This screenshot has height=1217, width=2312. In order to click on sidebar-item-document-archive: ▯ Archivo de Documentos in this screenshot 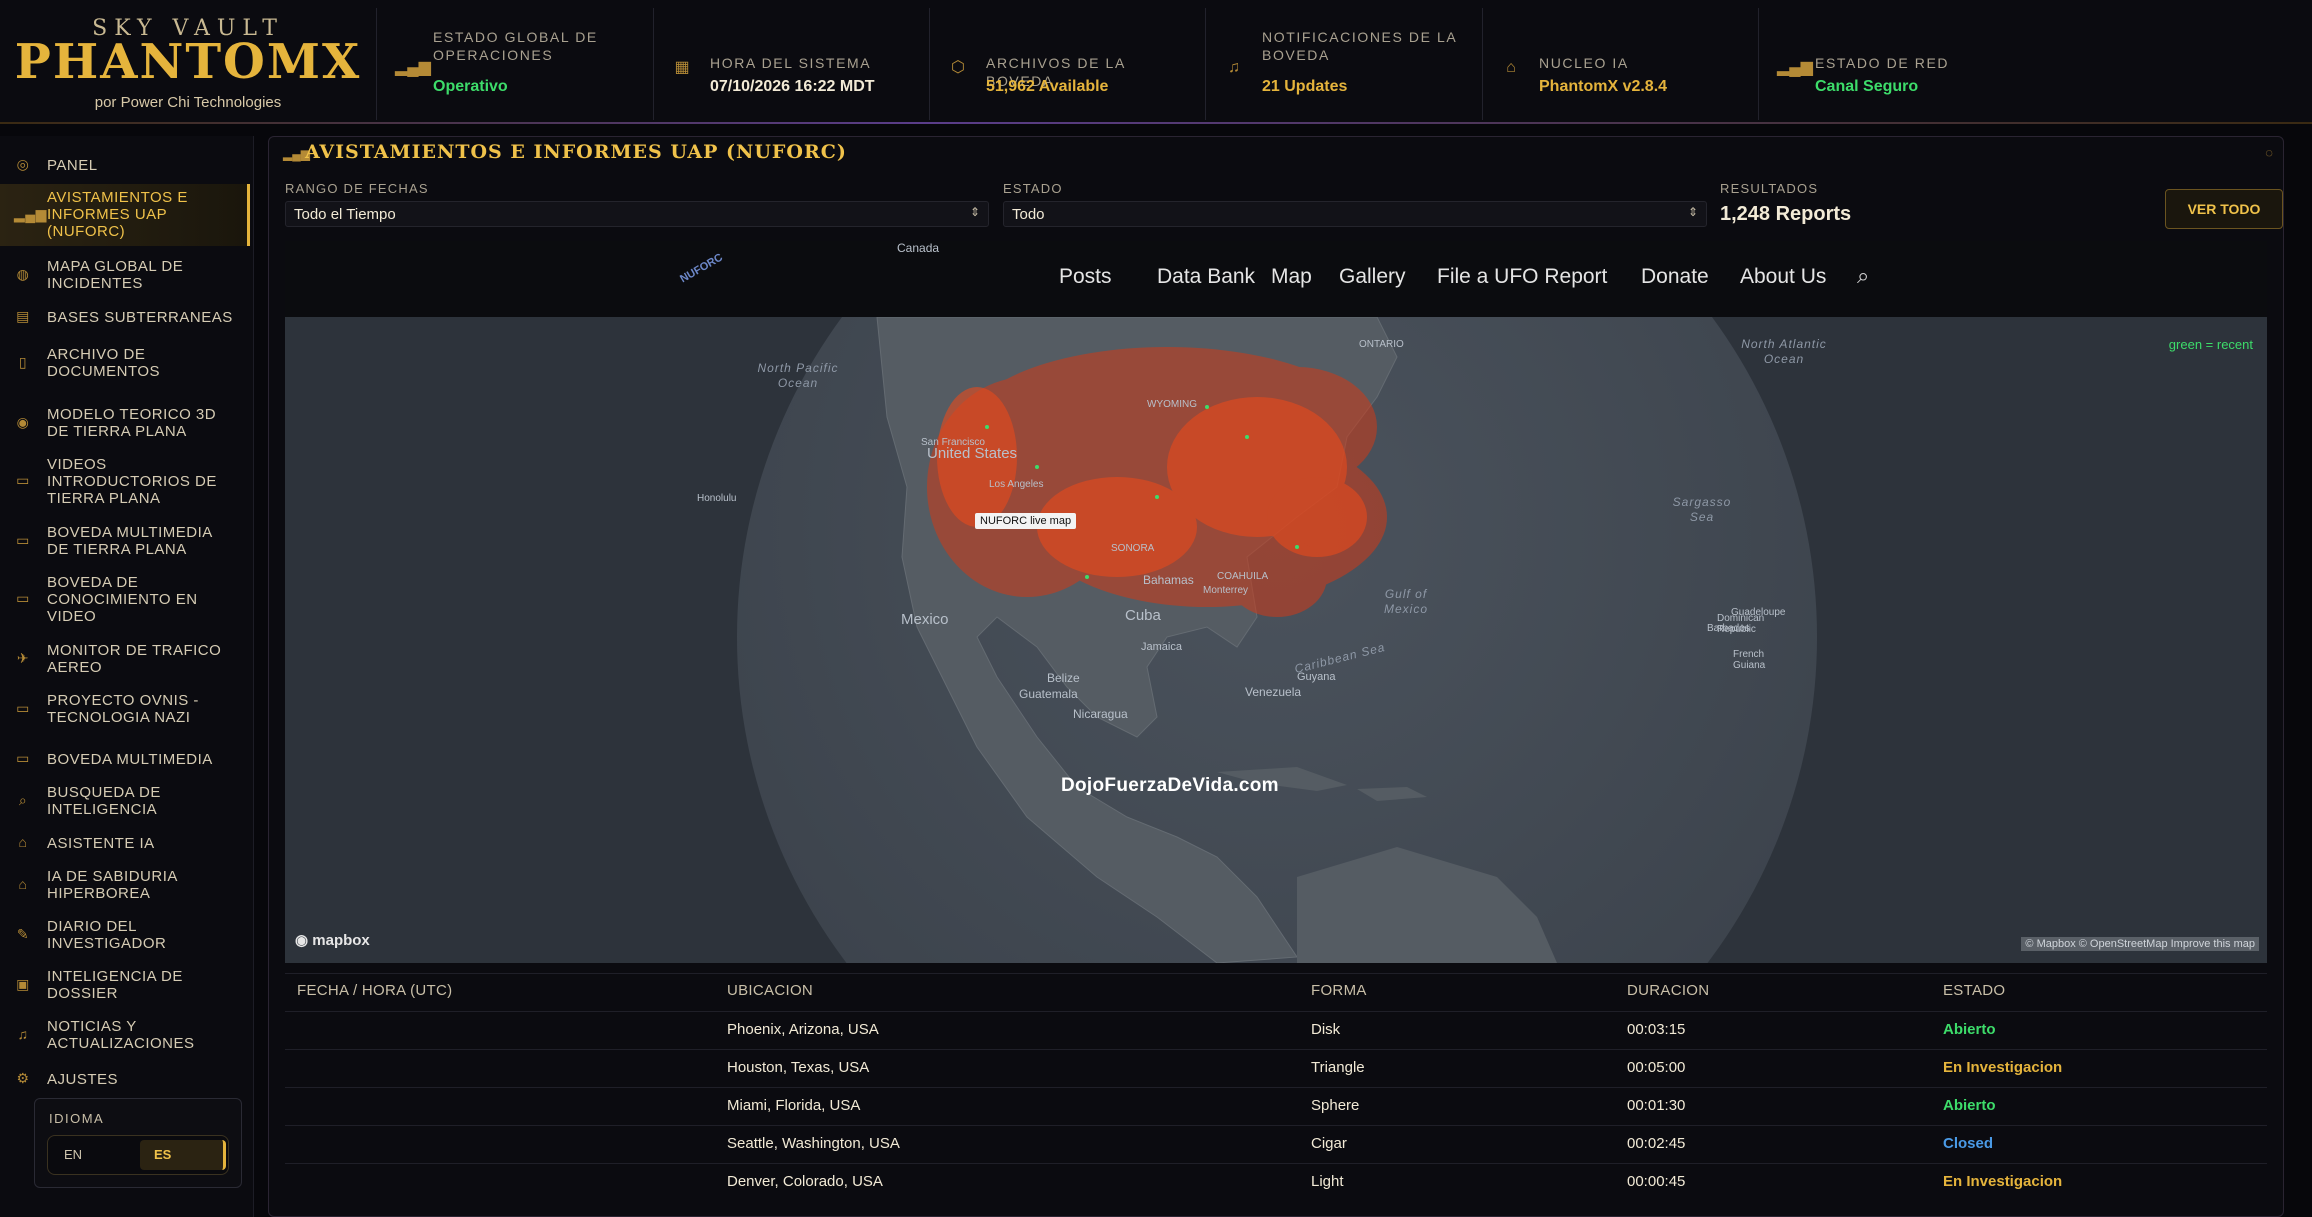, I will do `click(125, 363)`.